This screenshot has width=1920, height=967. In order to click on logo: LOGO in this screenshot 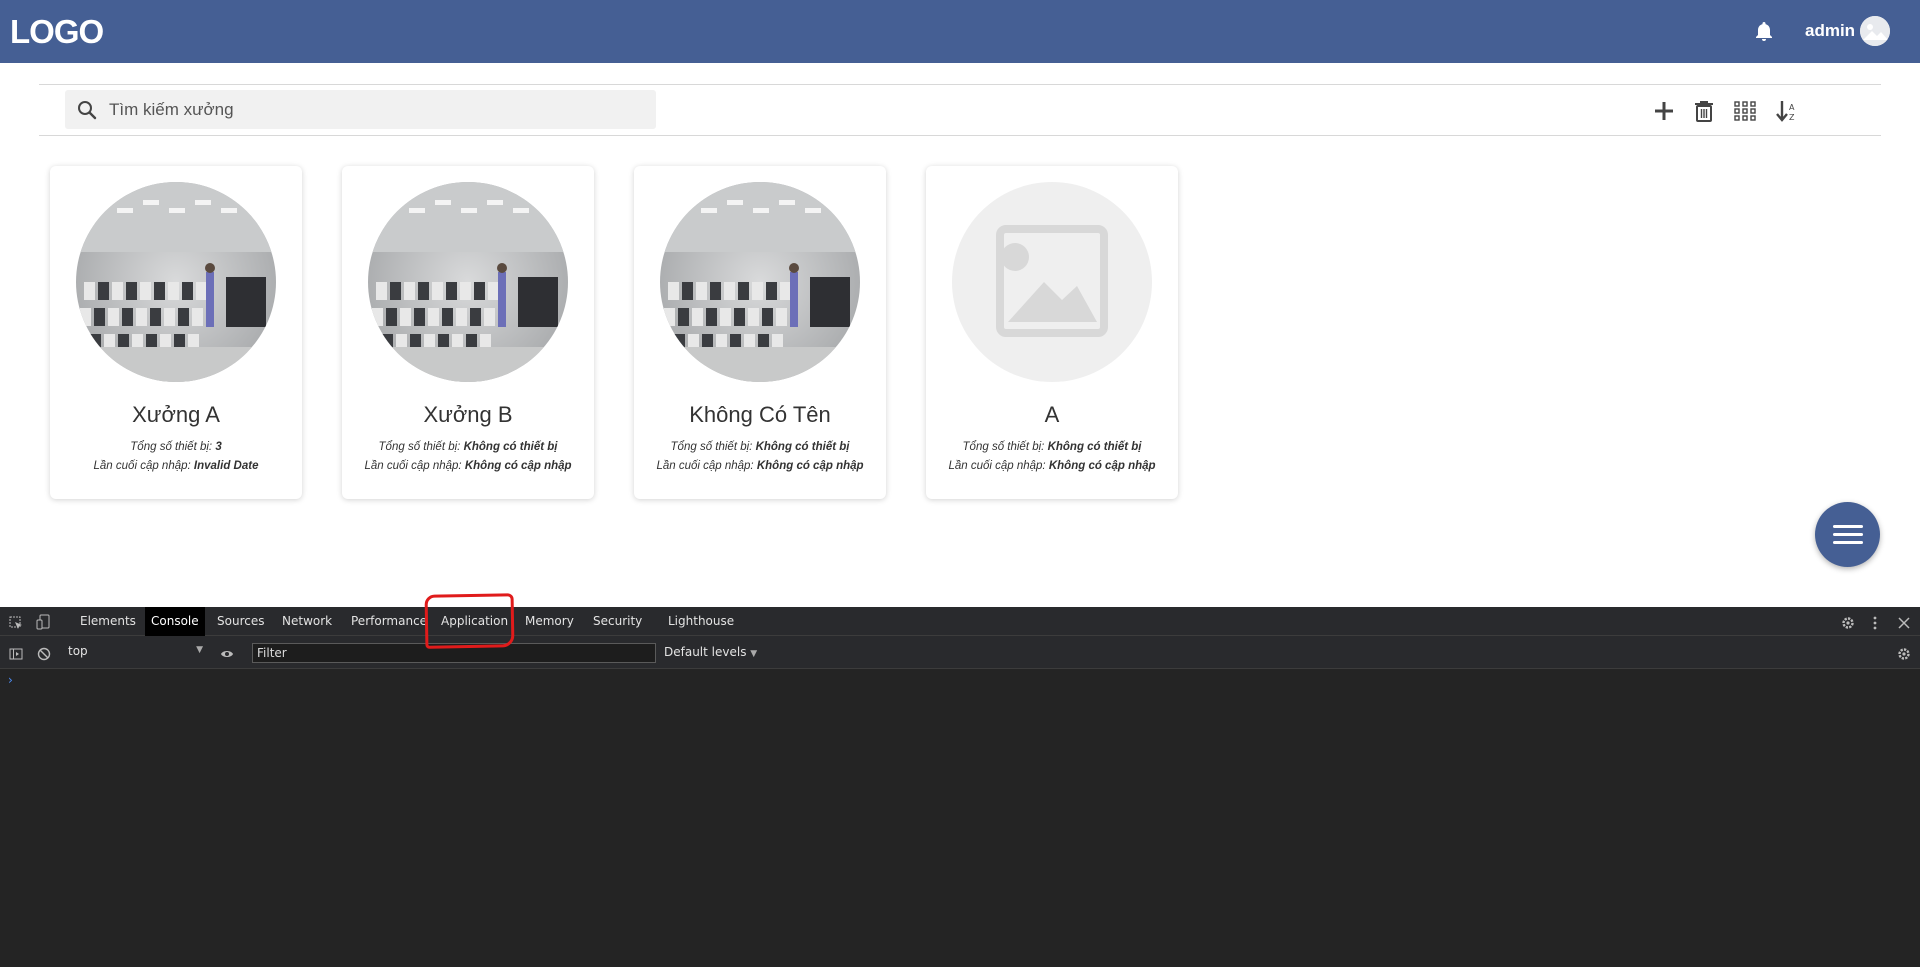, I will do `click(57, 32)`.